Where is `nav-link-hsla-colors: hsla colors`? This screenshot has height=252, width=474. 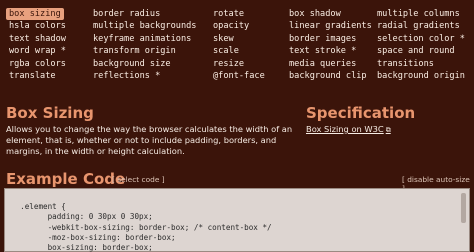
nav-link-hsla-colors: hsla colors is located at coordinates (48, 26).